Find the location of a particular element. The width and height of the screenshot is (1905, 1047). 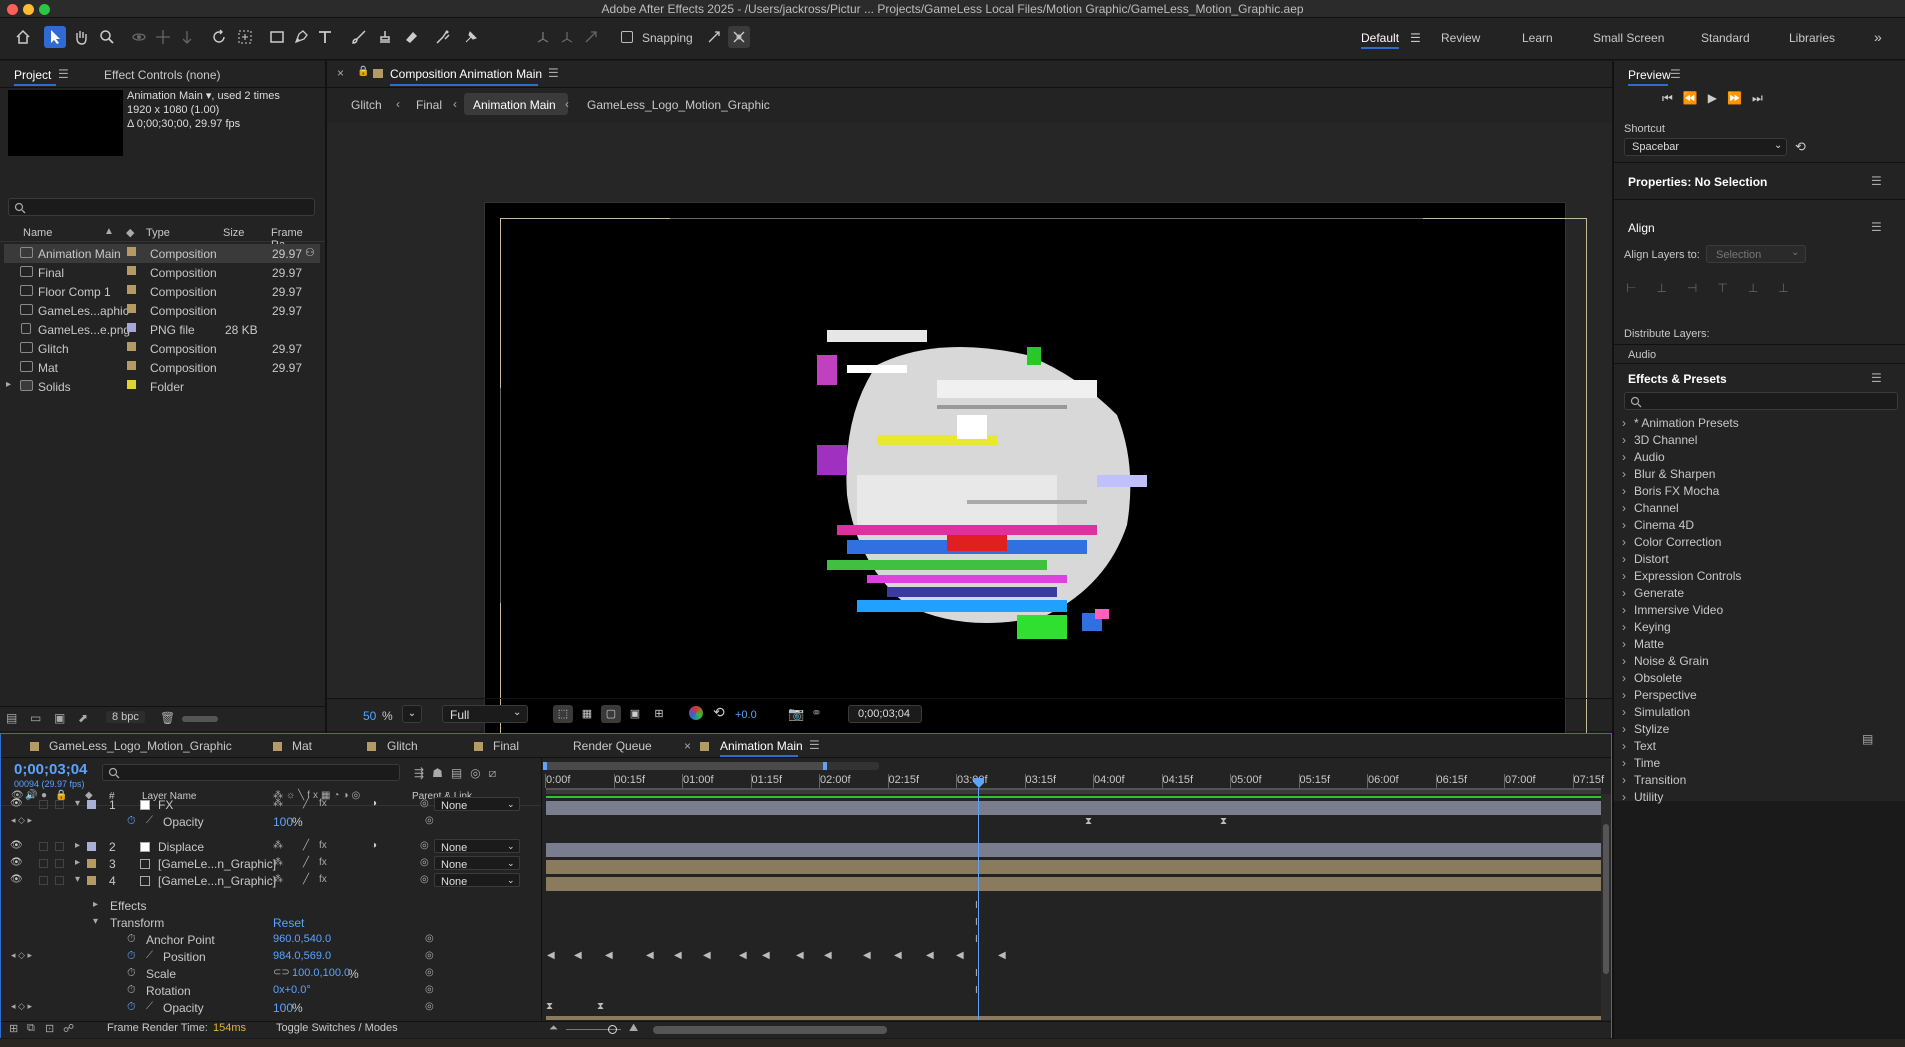

effect-category: › Distort is located at coordinates (1645, 559).